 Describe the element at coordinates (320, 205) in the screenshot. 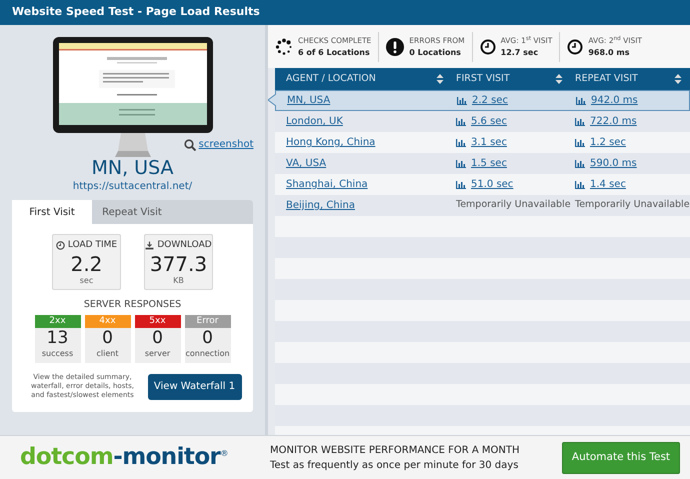

I see `location-link: Beijing, China` at that location.